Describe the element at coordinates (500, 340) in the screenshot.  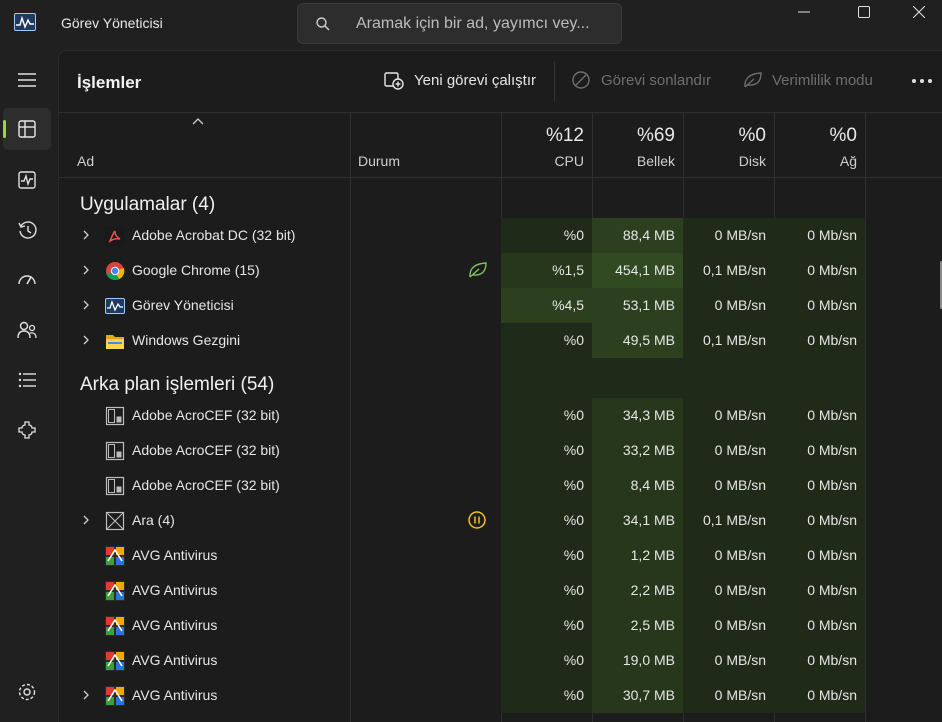
I see `process-row: Windows Gezgini %0 49,5 MB 0,1 MB/sn 0 Mb/sn` at that location.